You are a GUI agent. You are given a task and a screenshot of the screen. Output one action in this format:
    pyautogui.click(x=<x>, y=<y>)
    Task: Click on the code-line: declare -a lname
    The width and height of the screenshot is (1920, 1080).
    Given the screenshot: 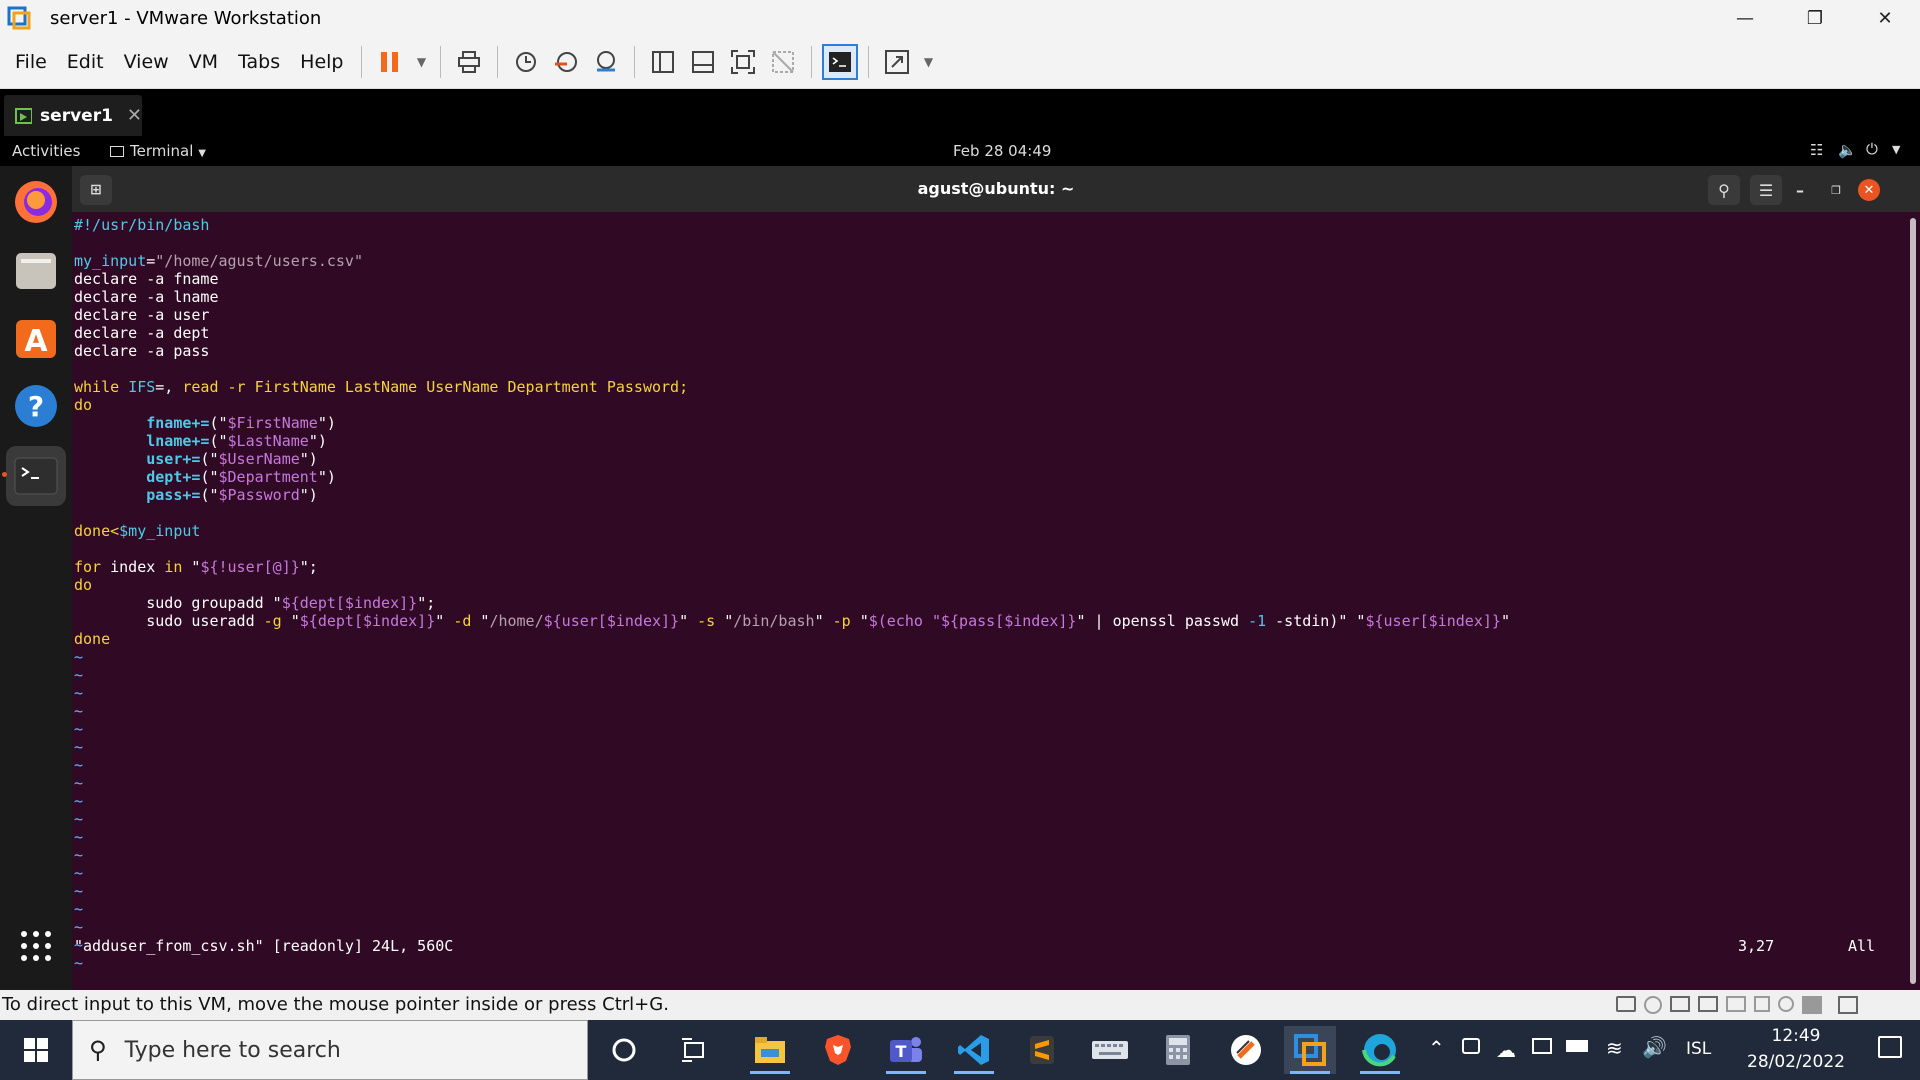 What is the action you would take?
    pyautogui.click(x=146, y=297)
    